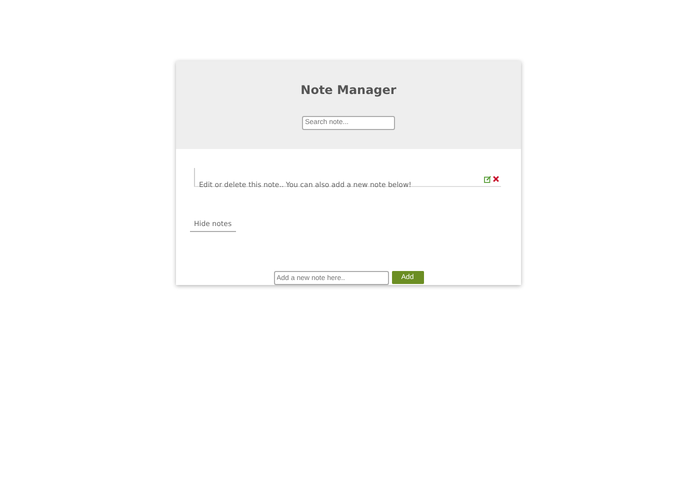 The height and width of the screenshot is (494, 695). What do you see at coordinates (487, 180) in the screenshot?
I see `edit-icon` at bounding box center [487, 180].